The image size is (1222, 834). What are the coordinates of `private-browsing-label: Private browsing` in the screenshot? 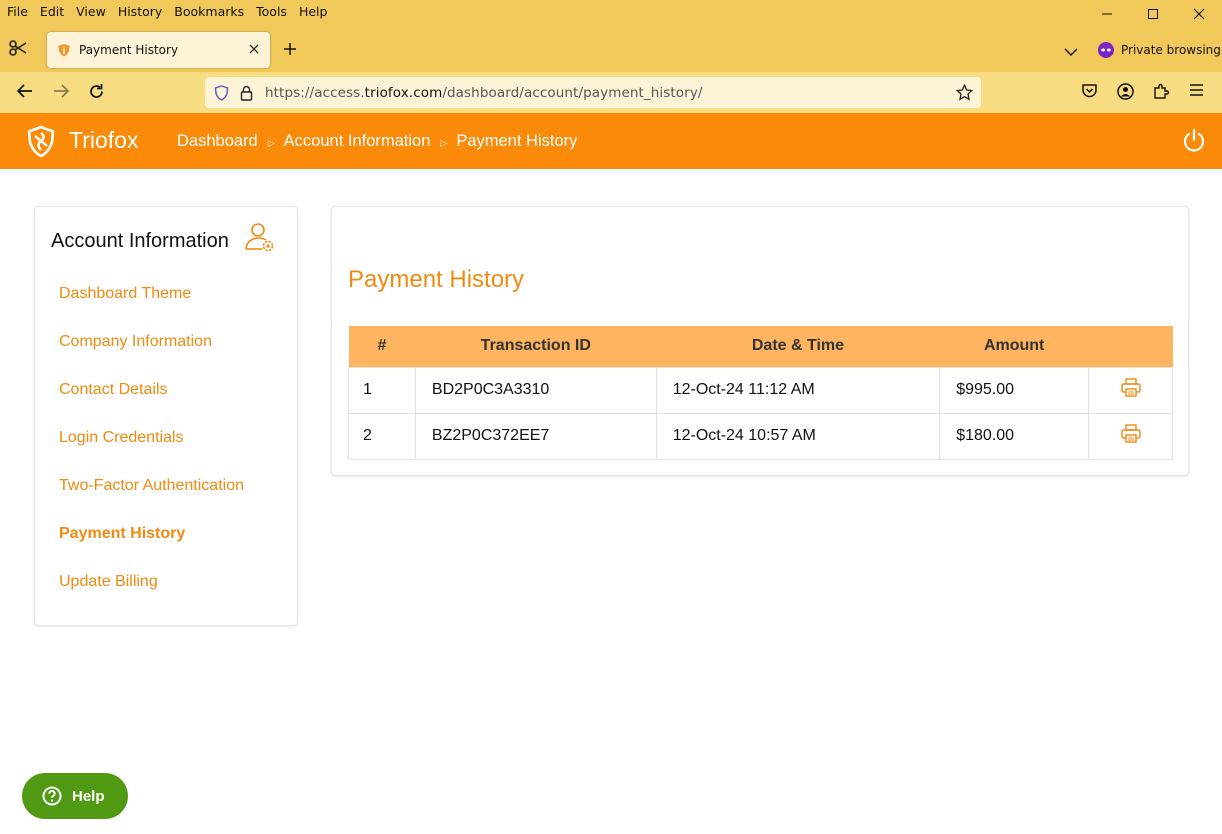 It's located at (1171, 50).